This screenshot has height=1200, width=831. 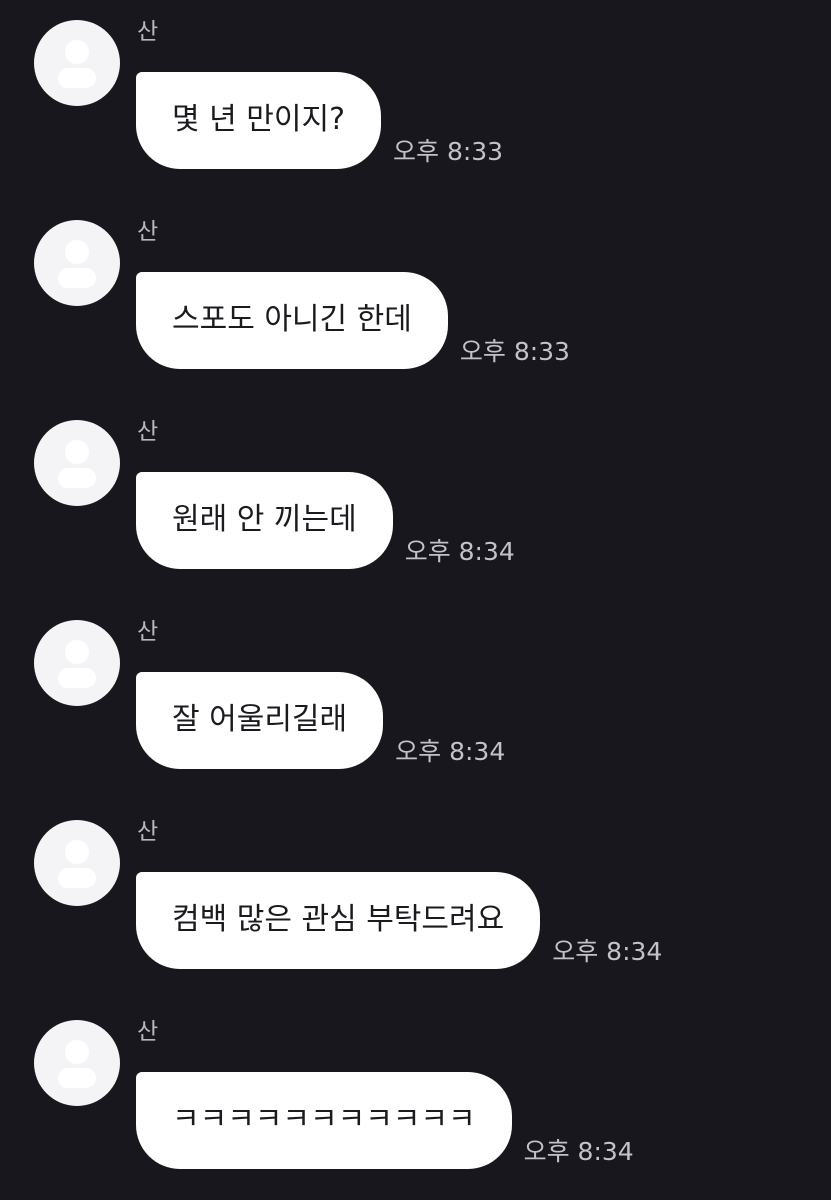 I want to click on message-bubble: 원래 안 끼는데, so click(x=264, y=520).